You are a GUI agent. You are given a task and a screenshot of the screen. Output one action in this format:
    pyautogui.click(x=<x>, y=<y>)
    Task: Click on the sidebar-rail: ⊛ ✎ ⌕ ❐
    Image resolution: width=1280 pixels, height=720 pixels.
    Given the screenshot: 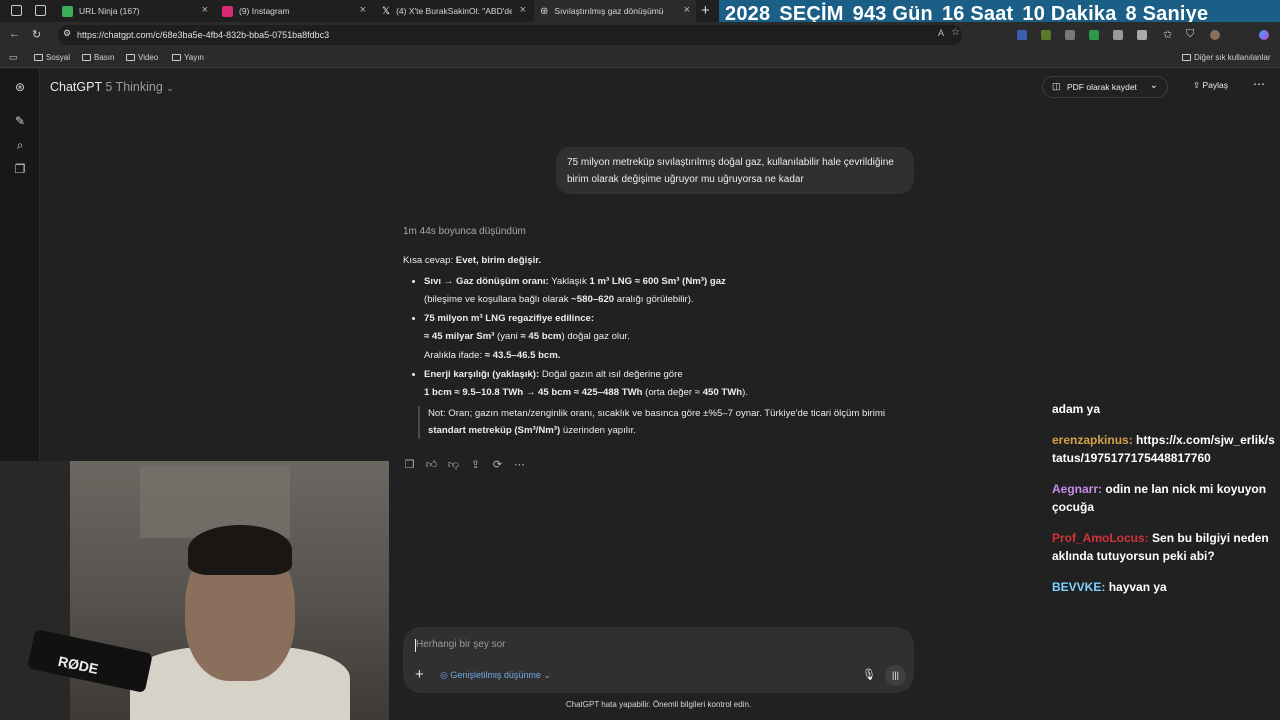 What is the action you would take?
    pyautogui.click(x=19, y=265)
    